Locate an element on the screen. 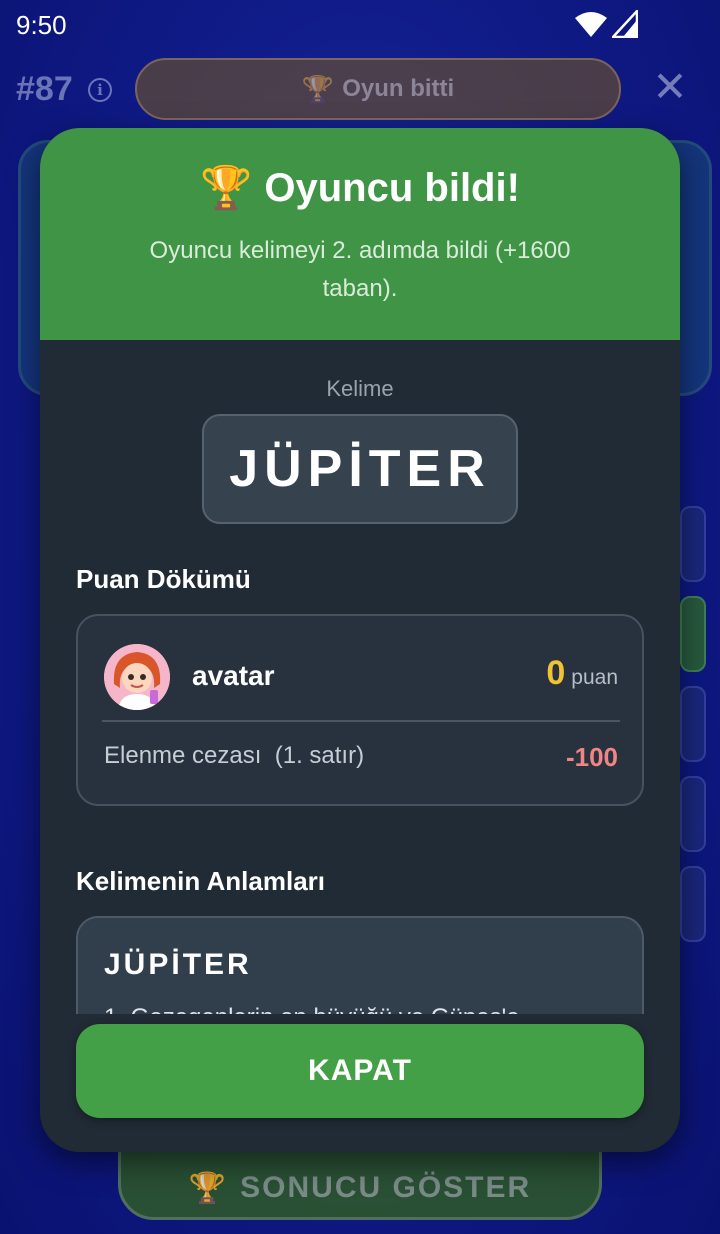  info-icon: i is located at coordinates (100, 90).